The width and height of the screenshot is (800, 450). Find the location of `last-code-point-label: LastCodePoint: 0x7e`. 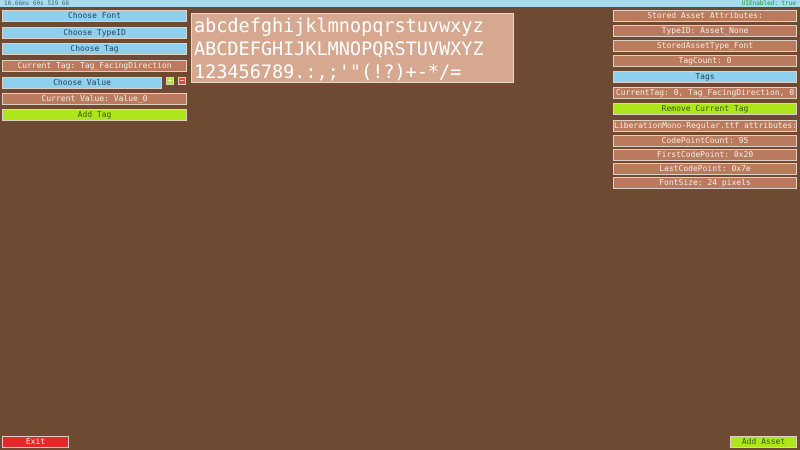

last-code-point-label: LastCodePoint: 0x7e is located at coordinates (705, 169).